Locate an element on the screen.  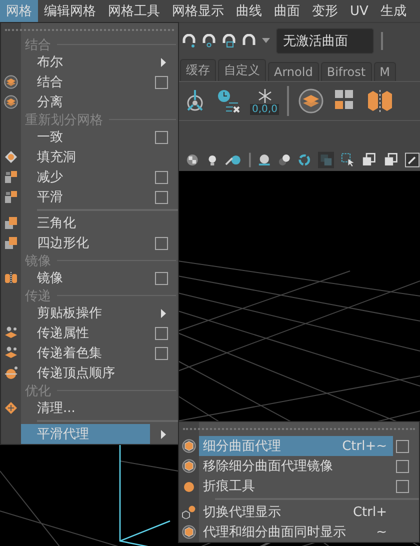
menu-item: 细分曲面代理 Ctrl+~ is located at coordinates (296, 446).